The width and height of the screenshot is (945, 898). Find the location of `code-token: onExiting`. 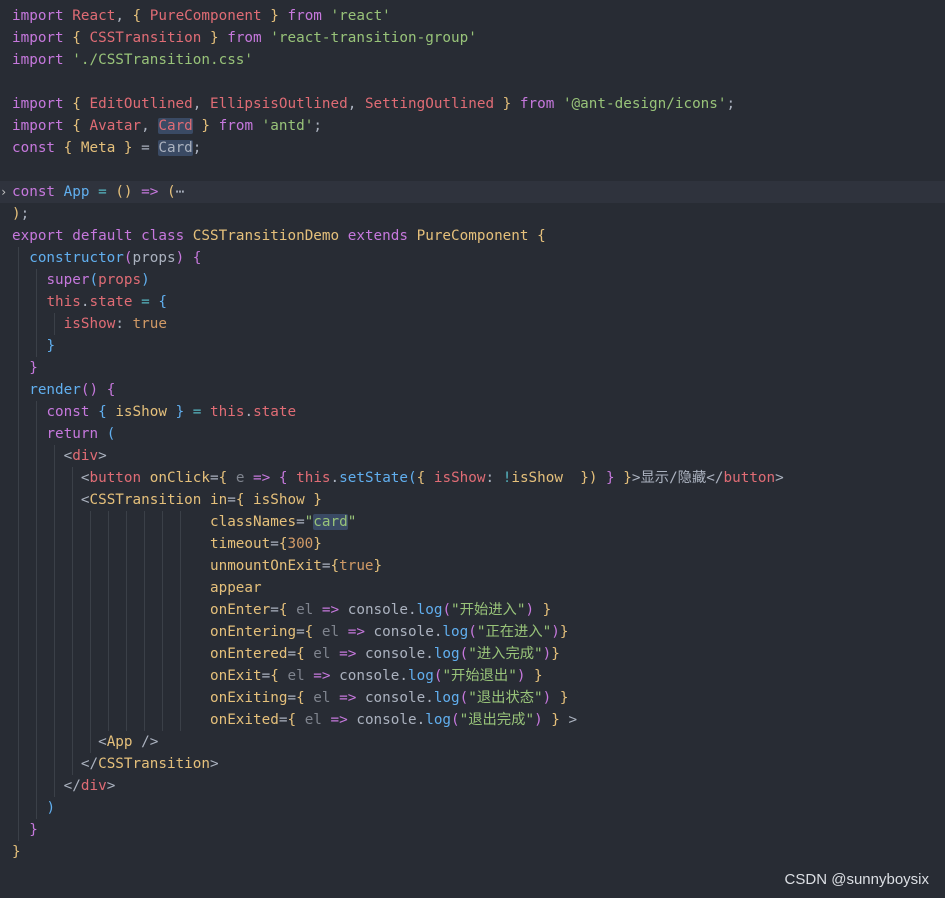

code-token: onExiting is located at coordinates (248, 698).